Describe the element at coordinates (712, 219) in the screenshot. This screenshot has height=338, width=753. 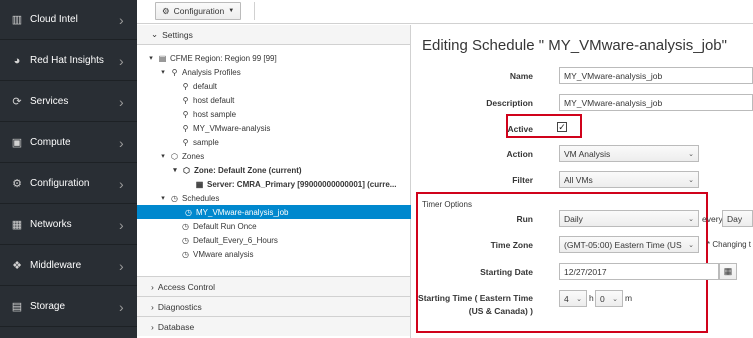
I see `every-label: every` at that location.